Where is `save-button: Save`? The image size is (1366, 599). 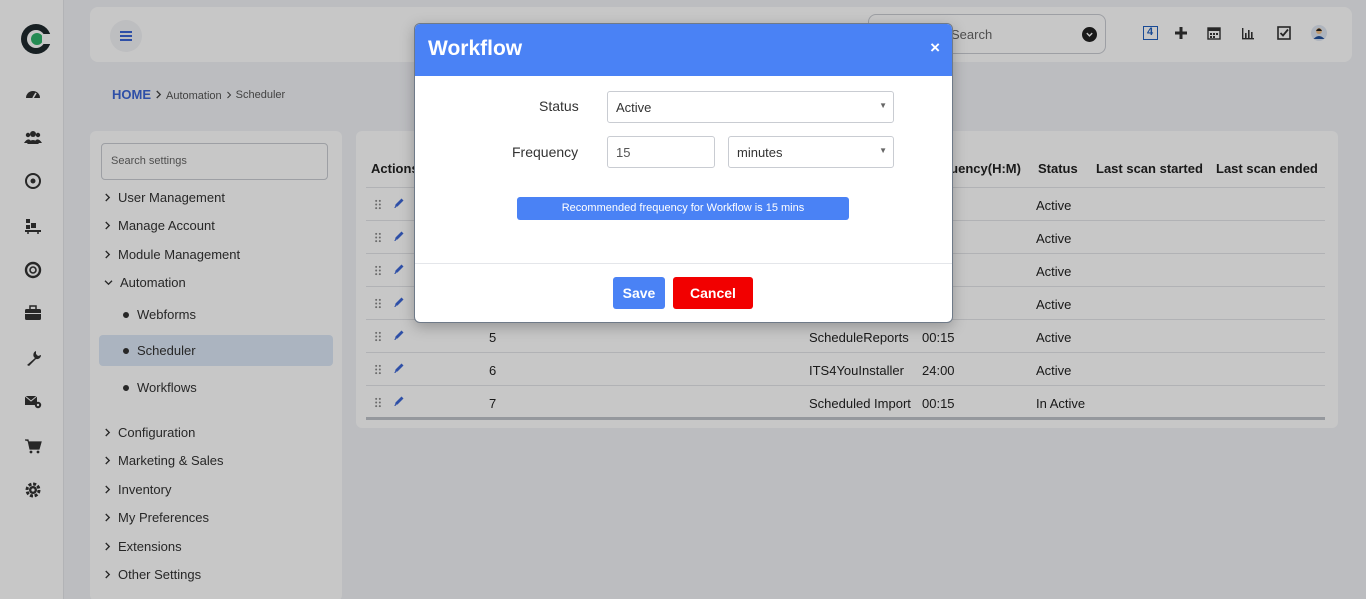
save-button: Save is located at coordinates (639, 293).